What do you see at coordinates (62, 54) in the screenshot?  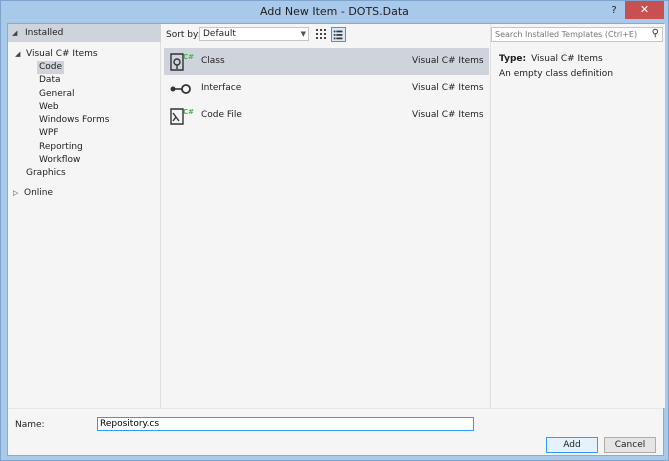 I see `tree-node-label: Visual C# Items` at bounding box center [62, 54].